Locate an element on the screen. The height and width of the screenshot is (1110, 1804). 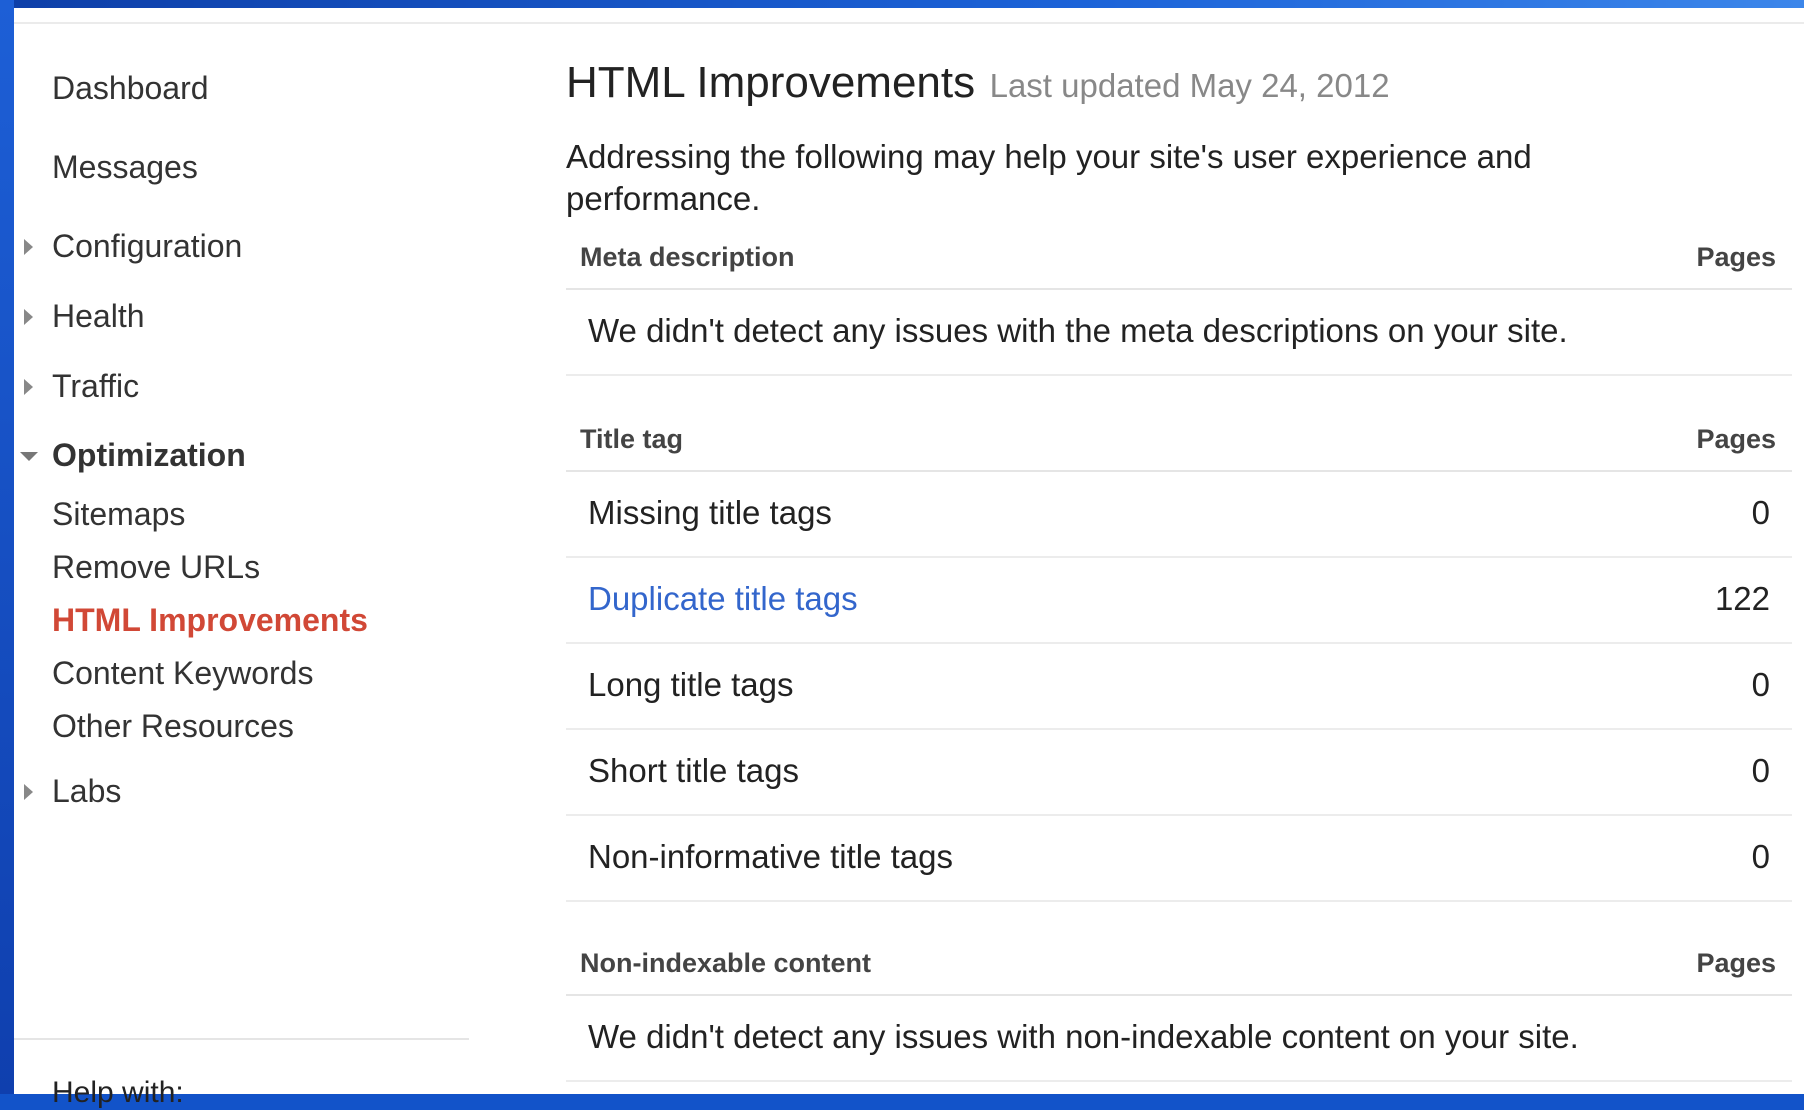
sidebar-item-label: Traffic is located at coordinates (96, 386).